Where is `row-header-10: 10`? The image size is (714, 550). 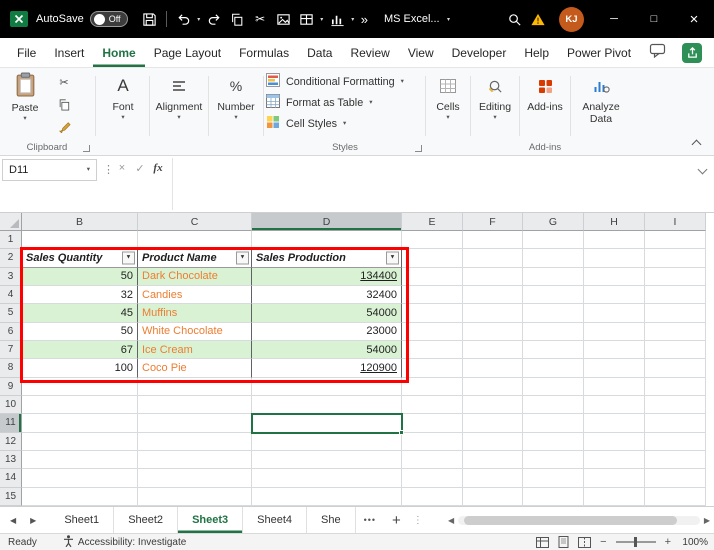 row-header-10: 10 is located at coordinates (11, 405).